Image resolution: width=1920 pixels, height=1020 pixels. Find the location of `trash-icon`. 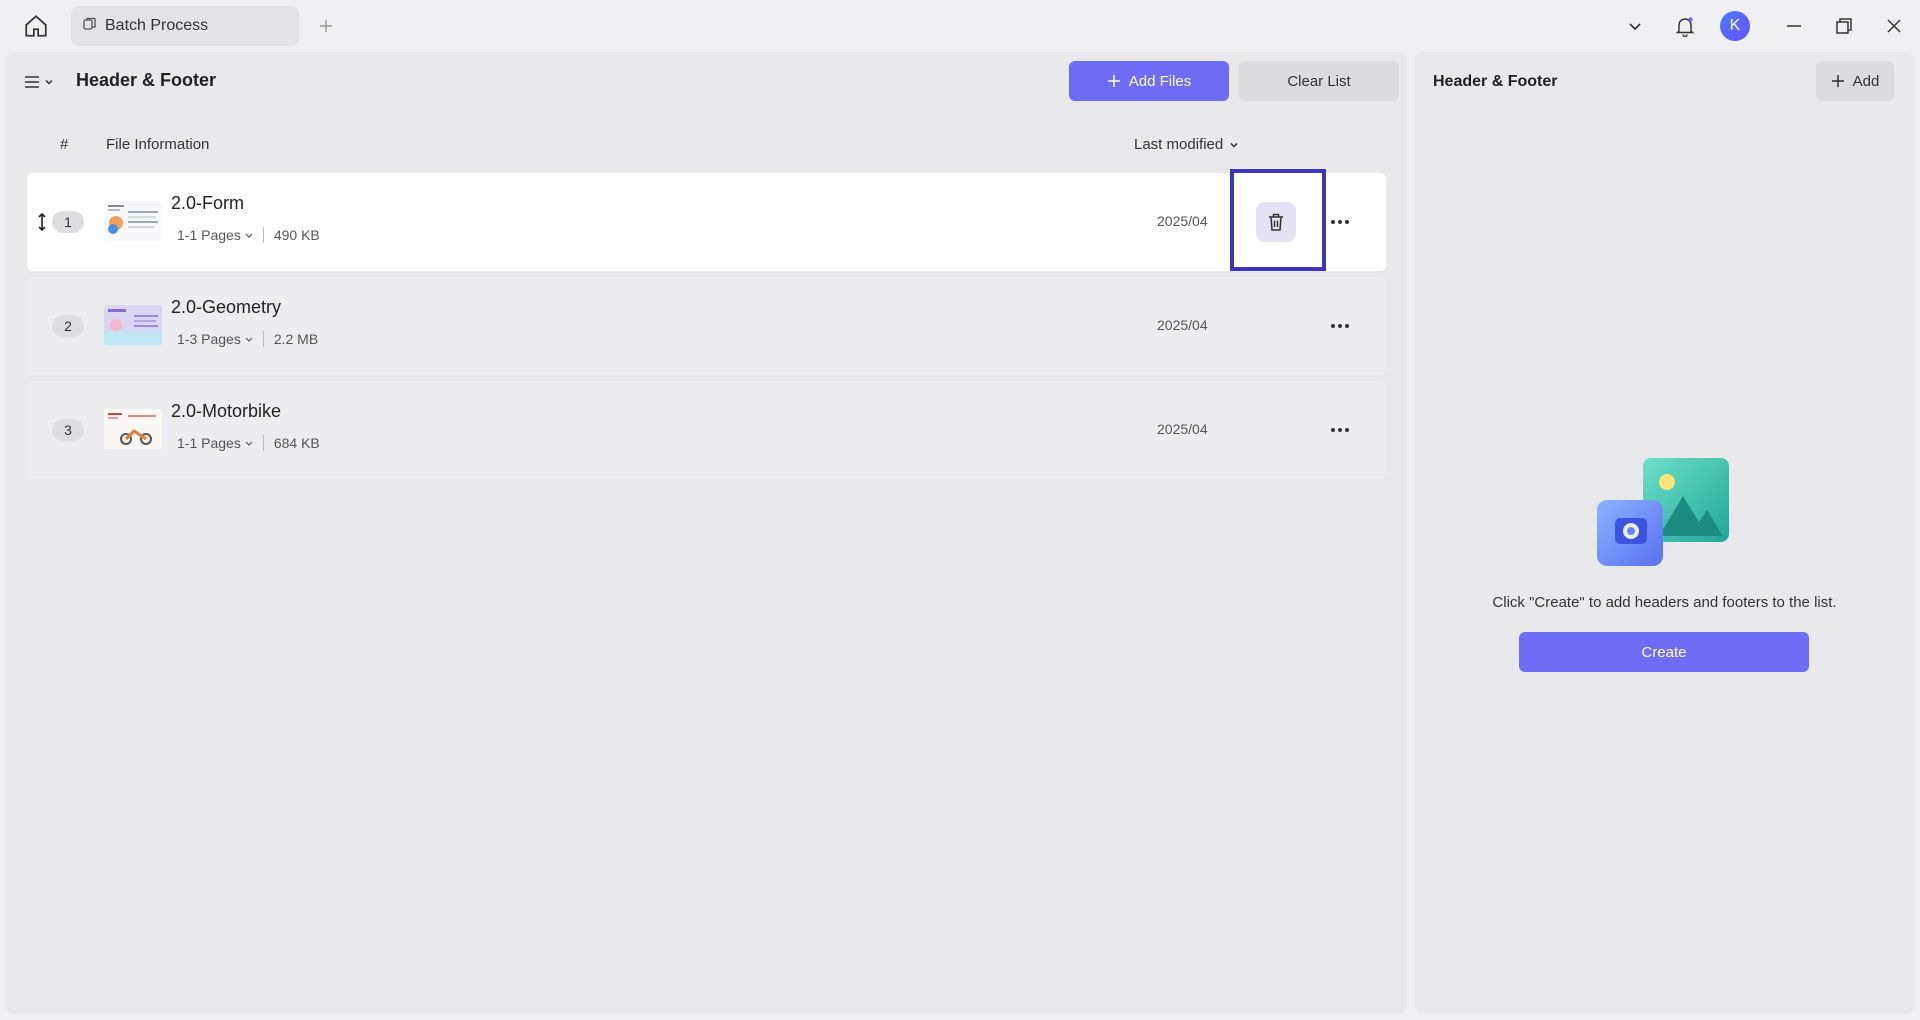

trash-icon is located at coordinates (1276, 222).